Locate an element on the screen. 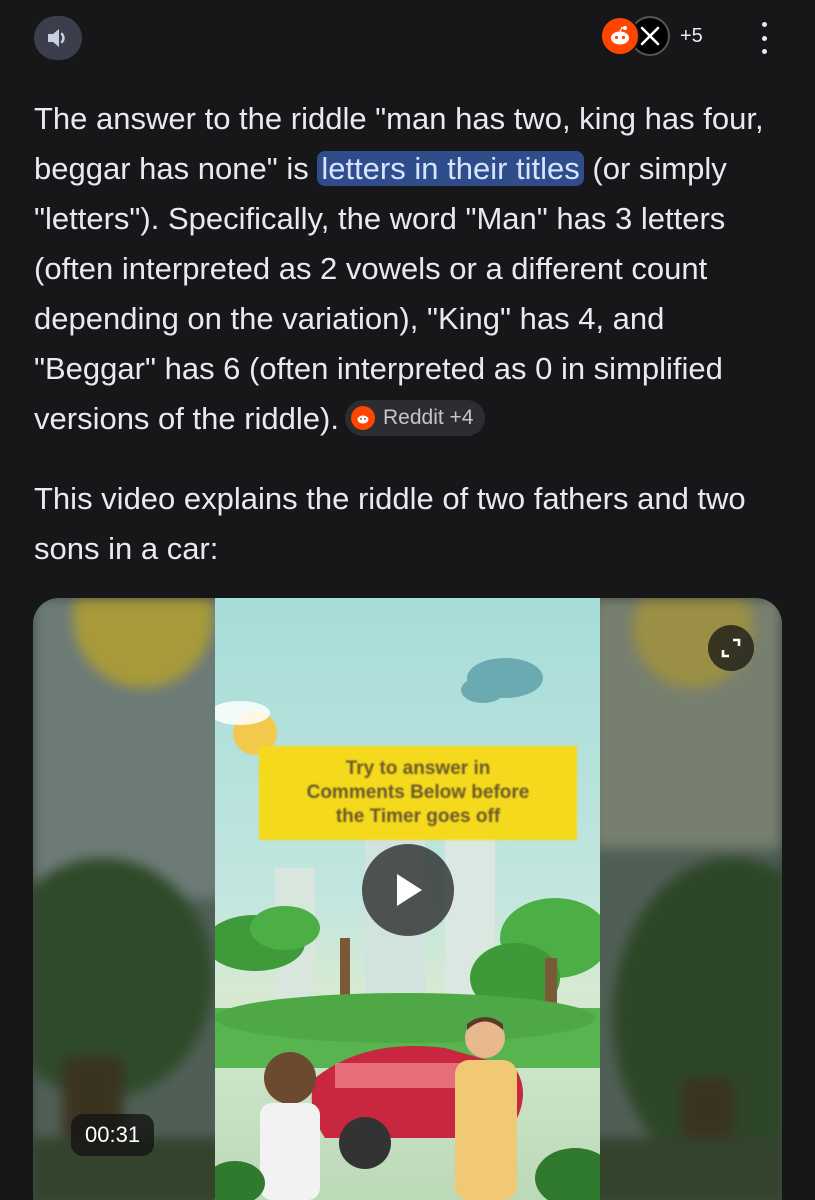 The width and height of the screenshot is (815, 1200). listen-button is located at coordinates (58, 38).